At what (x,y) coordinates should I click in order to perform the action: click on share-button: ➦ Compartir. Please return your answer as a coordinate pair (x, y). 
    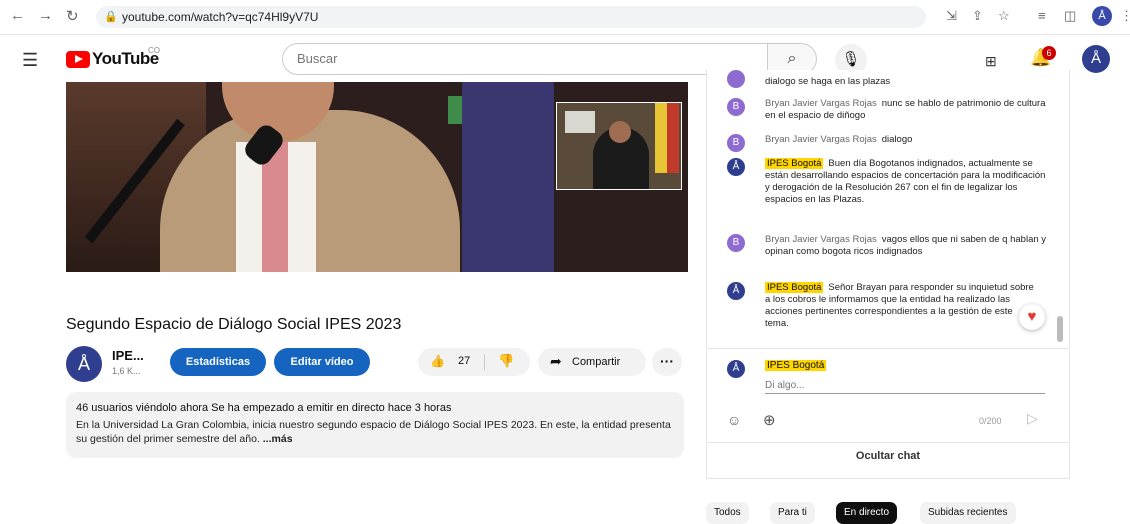
    Looking at the image, I should click on (592, 362).